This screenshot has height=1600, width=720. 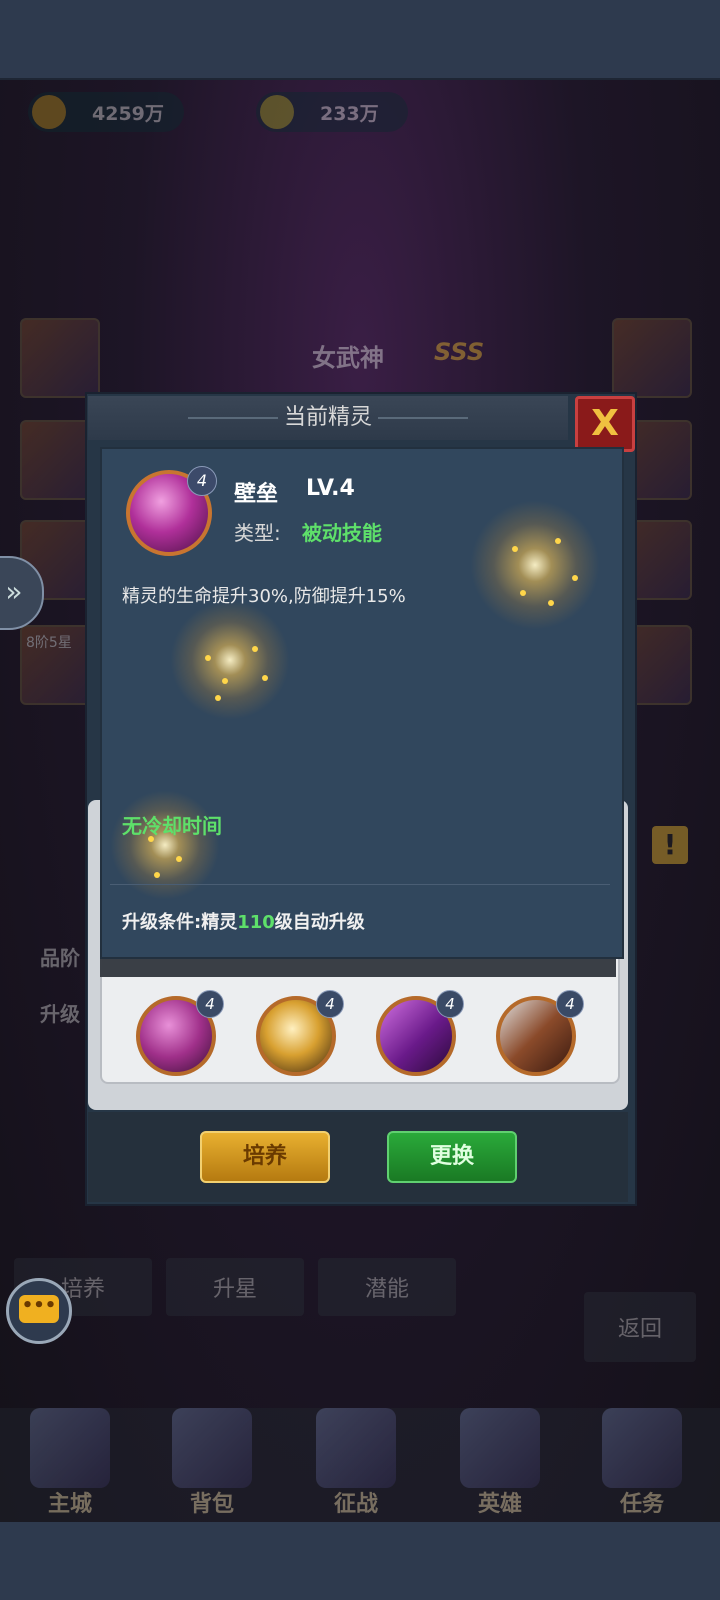 What do you see at coordinates (348, 358) in the screenshot?
I see `hero-name: 女武神` at bounding box center [348, 358].